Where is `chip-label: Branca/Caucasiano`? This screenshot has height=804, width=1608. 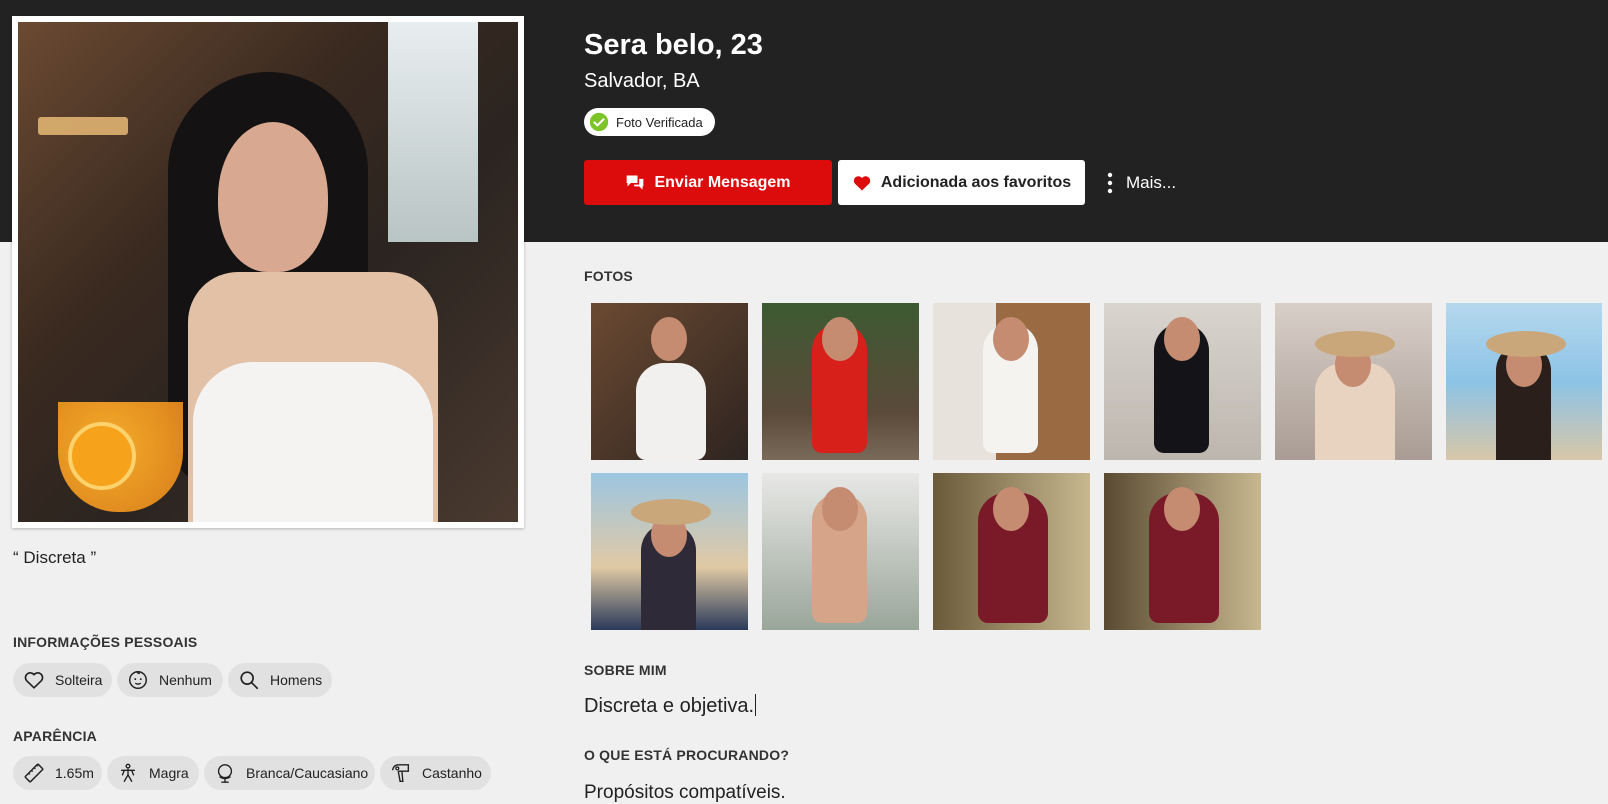 chip-label: Branca/Caucasiano is located at coordinates (307, 773).